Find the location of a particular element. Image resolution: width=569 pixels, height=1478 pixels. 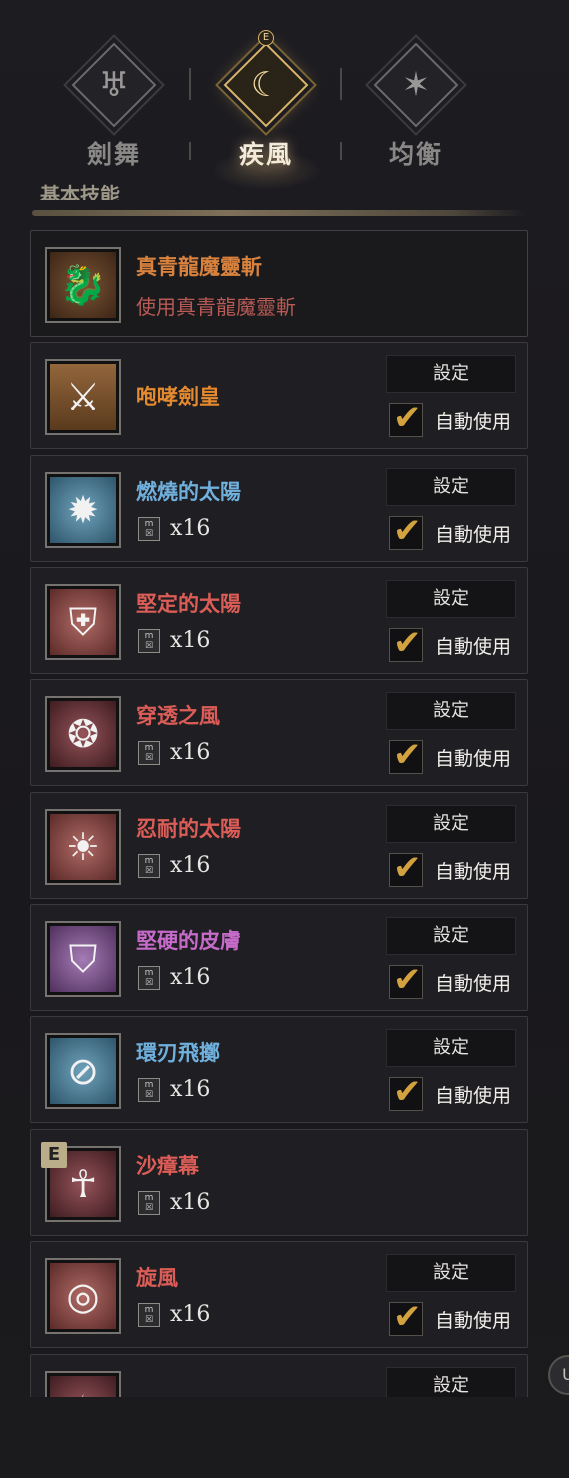

skill-row: ✹ 燃燒的太陽 m ☒ x16 設定 ✔ 自動使用 is located at coordinates (279, 508).